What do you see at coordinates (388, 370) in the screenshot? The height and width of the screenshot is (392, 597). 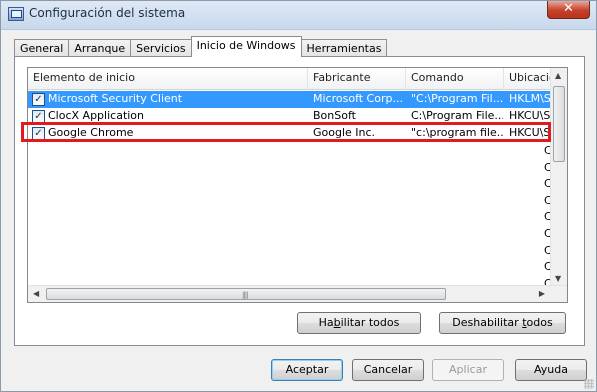 I see `cancel-button: Cancelar` at bounding box center [388, 370].